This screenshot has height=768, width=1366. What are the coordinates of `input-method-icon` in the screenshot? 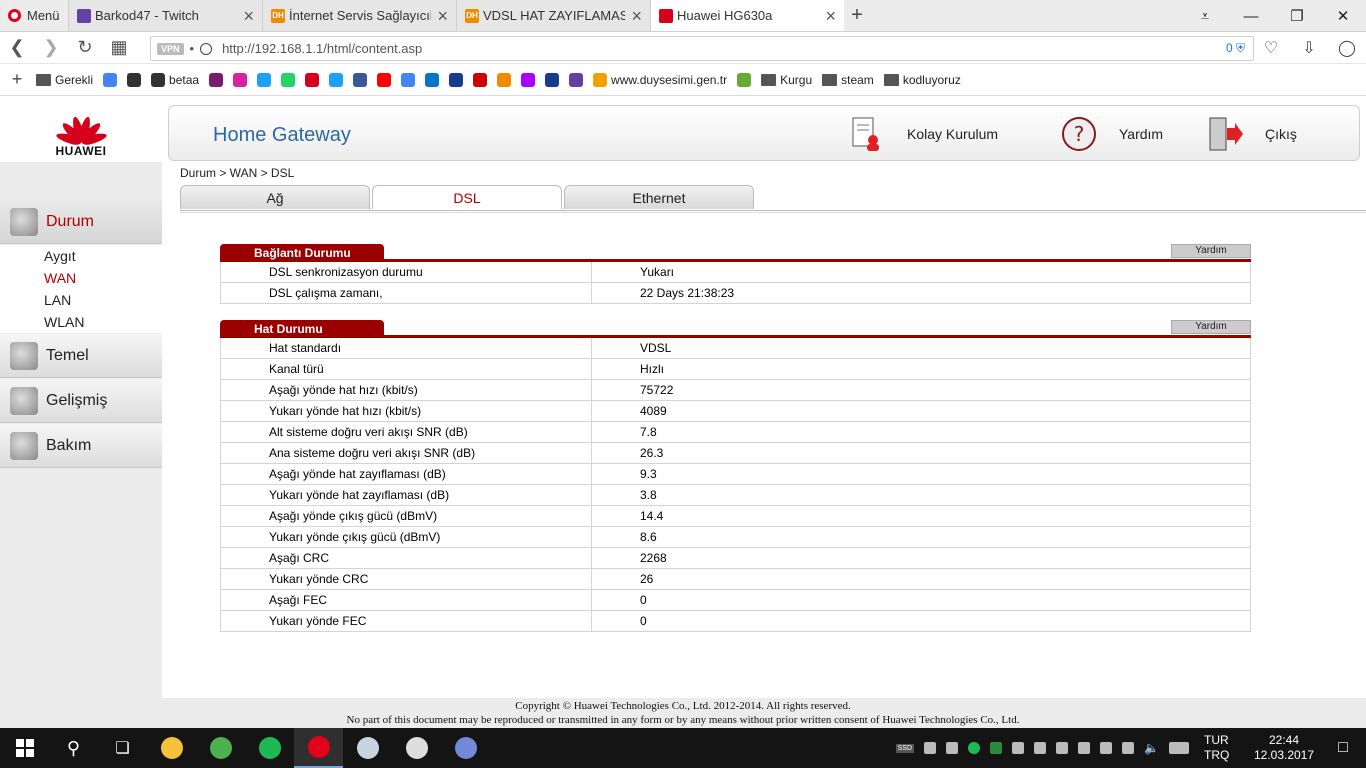 It's located at (1128, 748).